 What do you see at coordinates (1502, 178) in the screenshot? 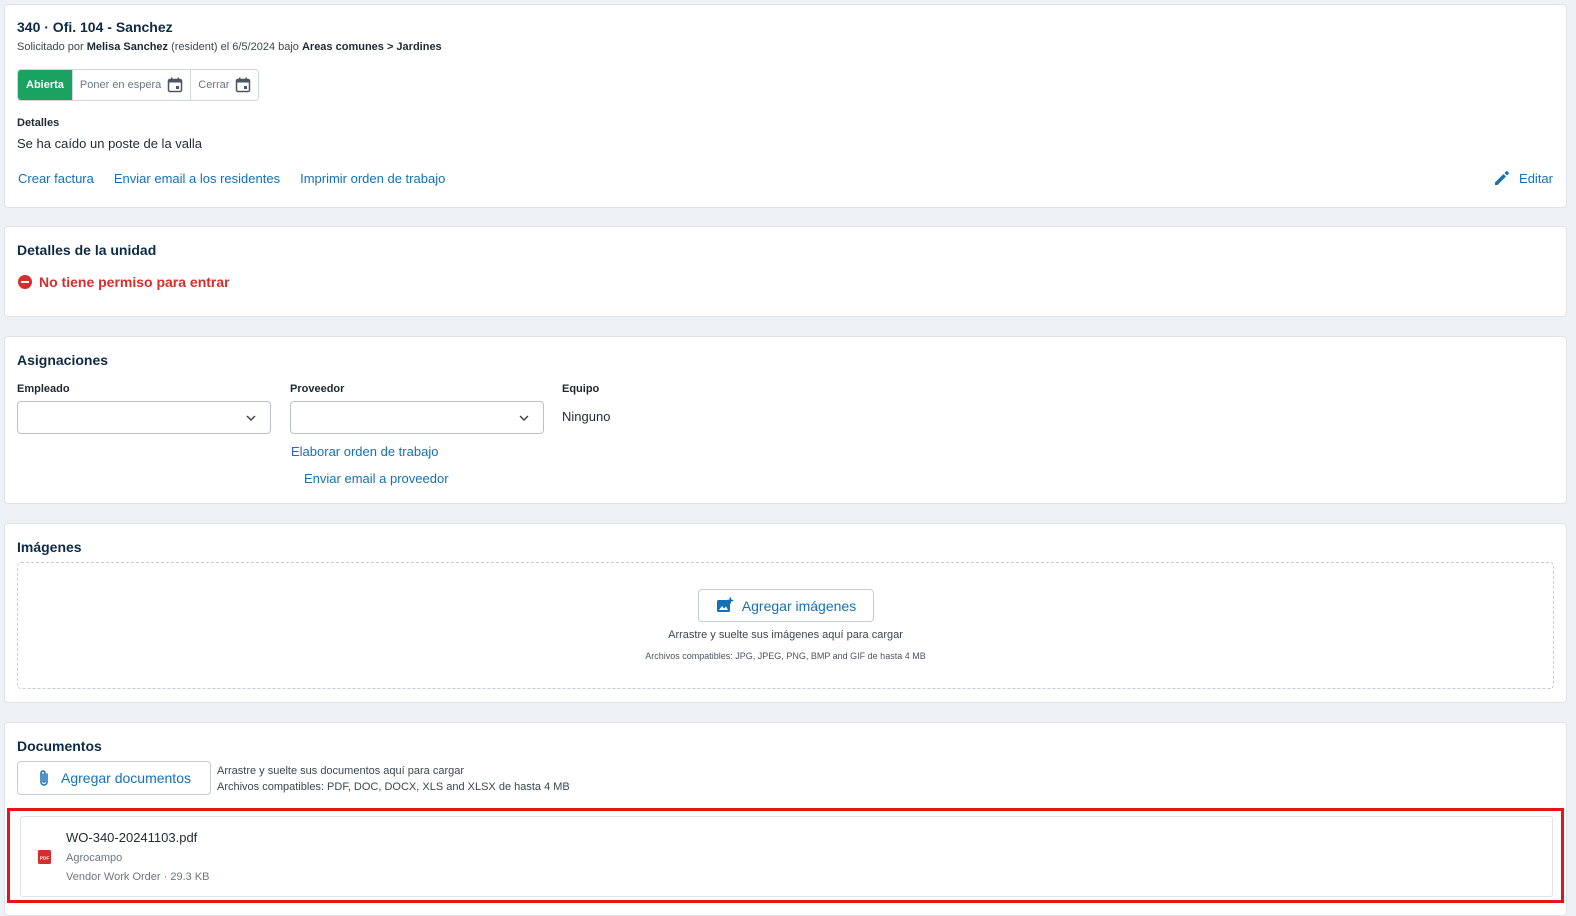
I see `pencil-icon` at bounding box center [1502, 178].